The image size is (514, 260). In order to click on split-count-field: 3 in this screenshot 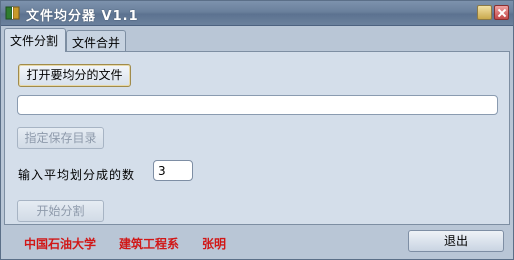, I will do `click(173, 170)`.